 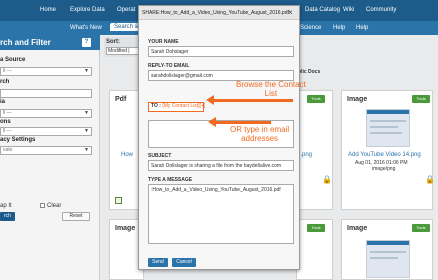 I want to click on privacy-select: vate ▼, so click(x=46, y=150).